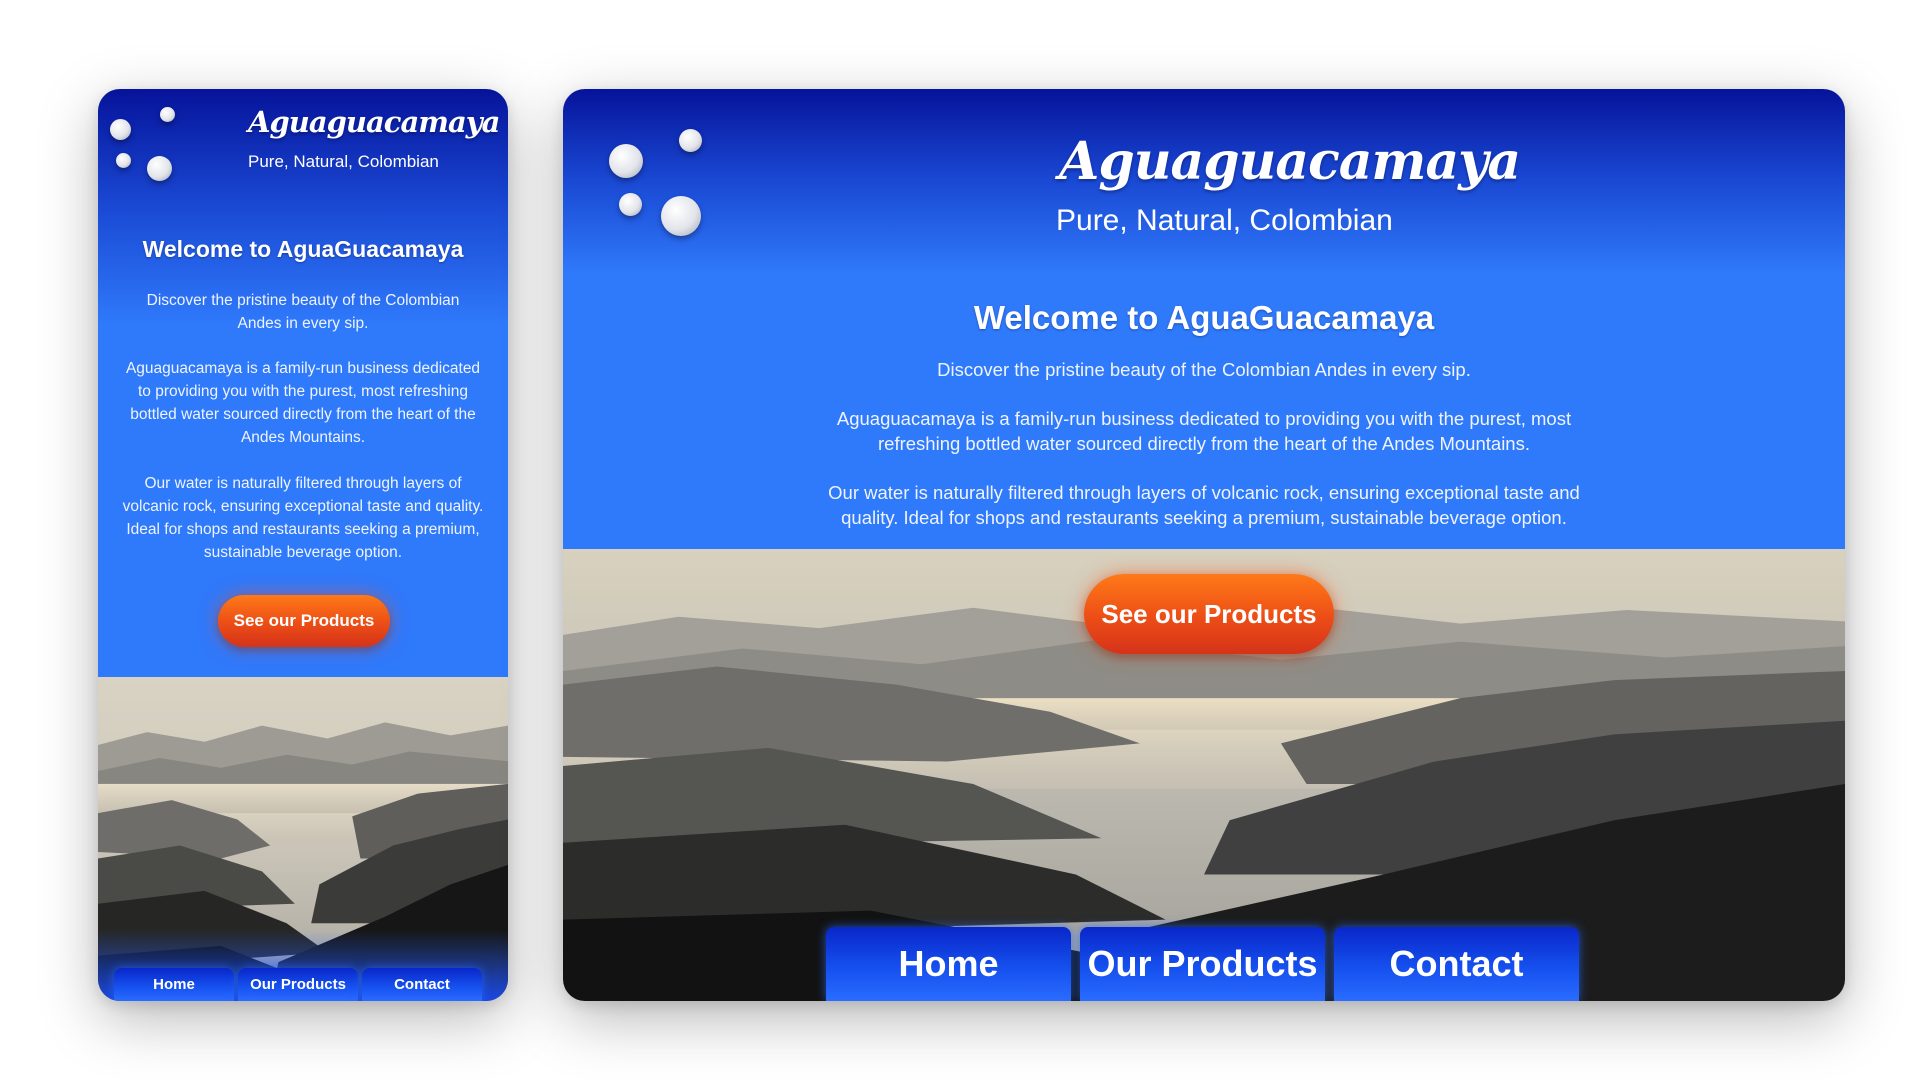 The width and height of the screenshot is (1920, 1080). I want to click on desktop-nav-bar: Home Our Products Contact, so click(1202, 964).